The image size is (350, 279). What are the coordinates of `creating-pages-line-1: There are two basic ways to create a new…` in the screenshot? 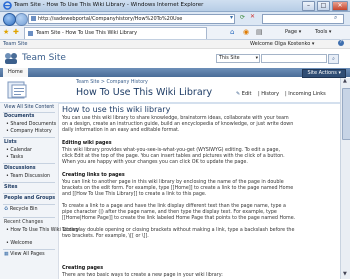 It's located at (142, 275).